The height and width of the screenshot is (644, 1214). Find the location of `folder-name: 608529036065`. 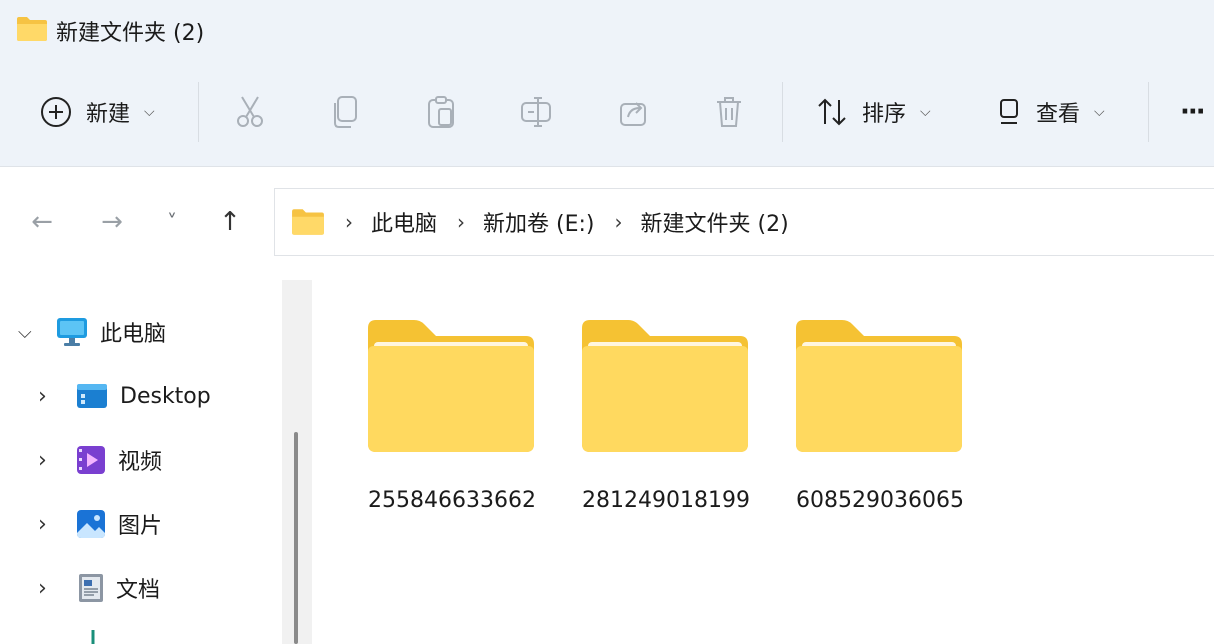

folder-name: 608529036065 is located at coordinates (880, 500).